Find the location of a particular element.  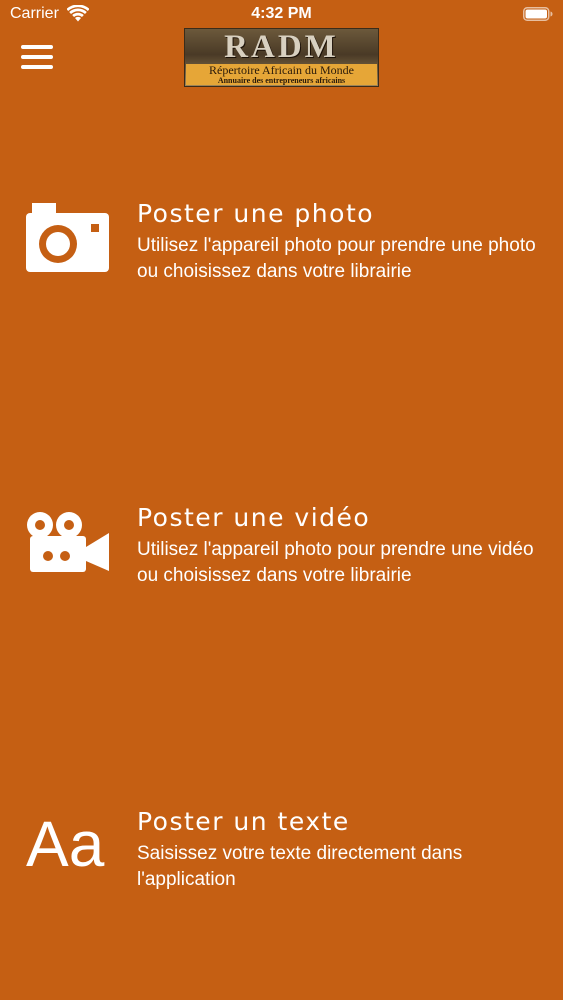

post-photo-title: Poster une photo is located at coordinates (256, 213).